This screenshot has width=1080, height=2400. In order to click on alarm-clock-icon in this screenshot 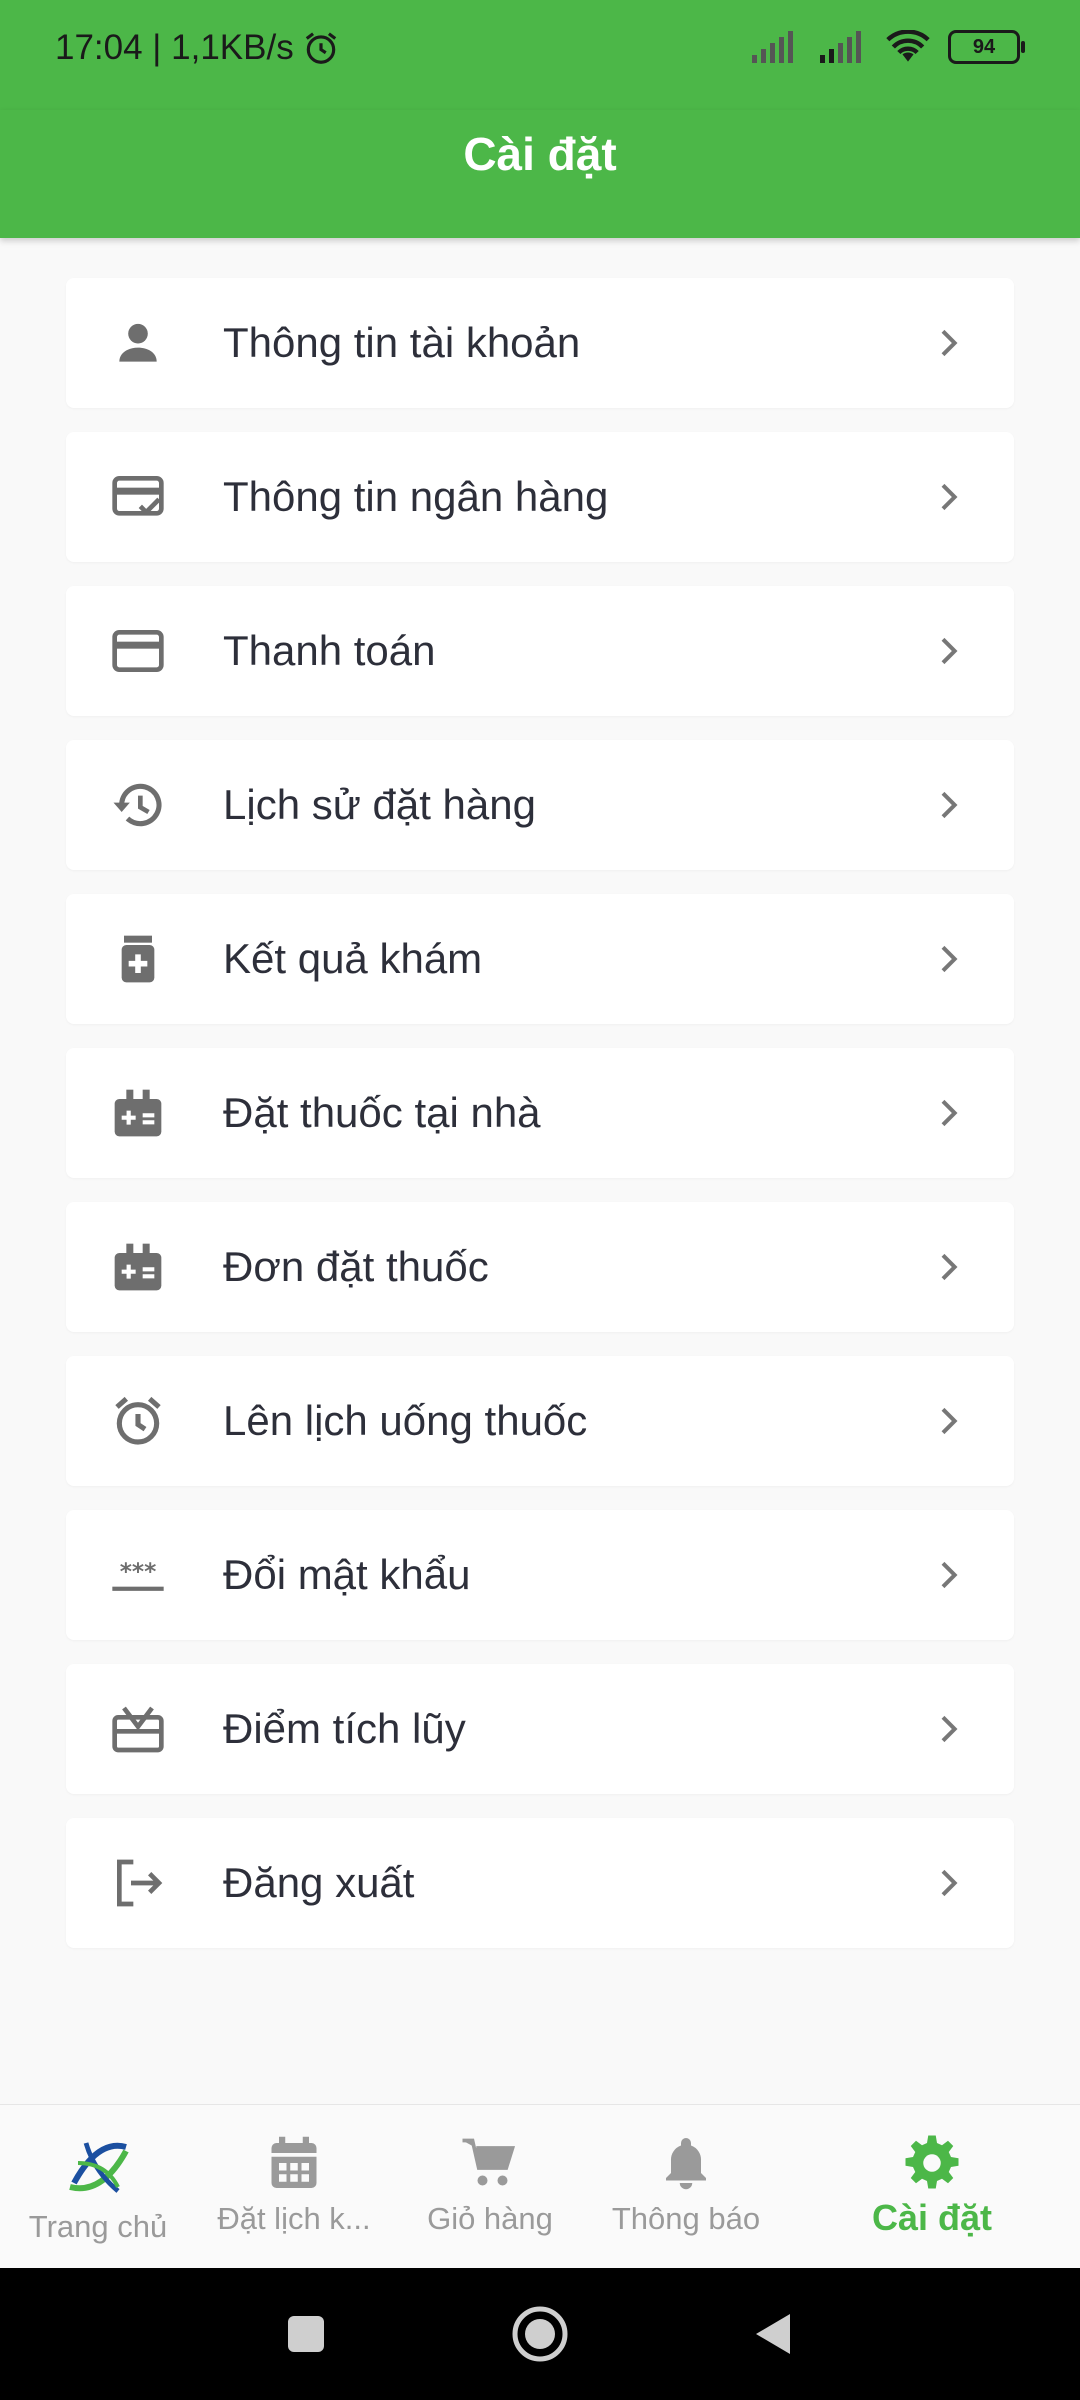, I will do `click(138, 1420)`.